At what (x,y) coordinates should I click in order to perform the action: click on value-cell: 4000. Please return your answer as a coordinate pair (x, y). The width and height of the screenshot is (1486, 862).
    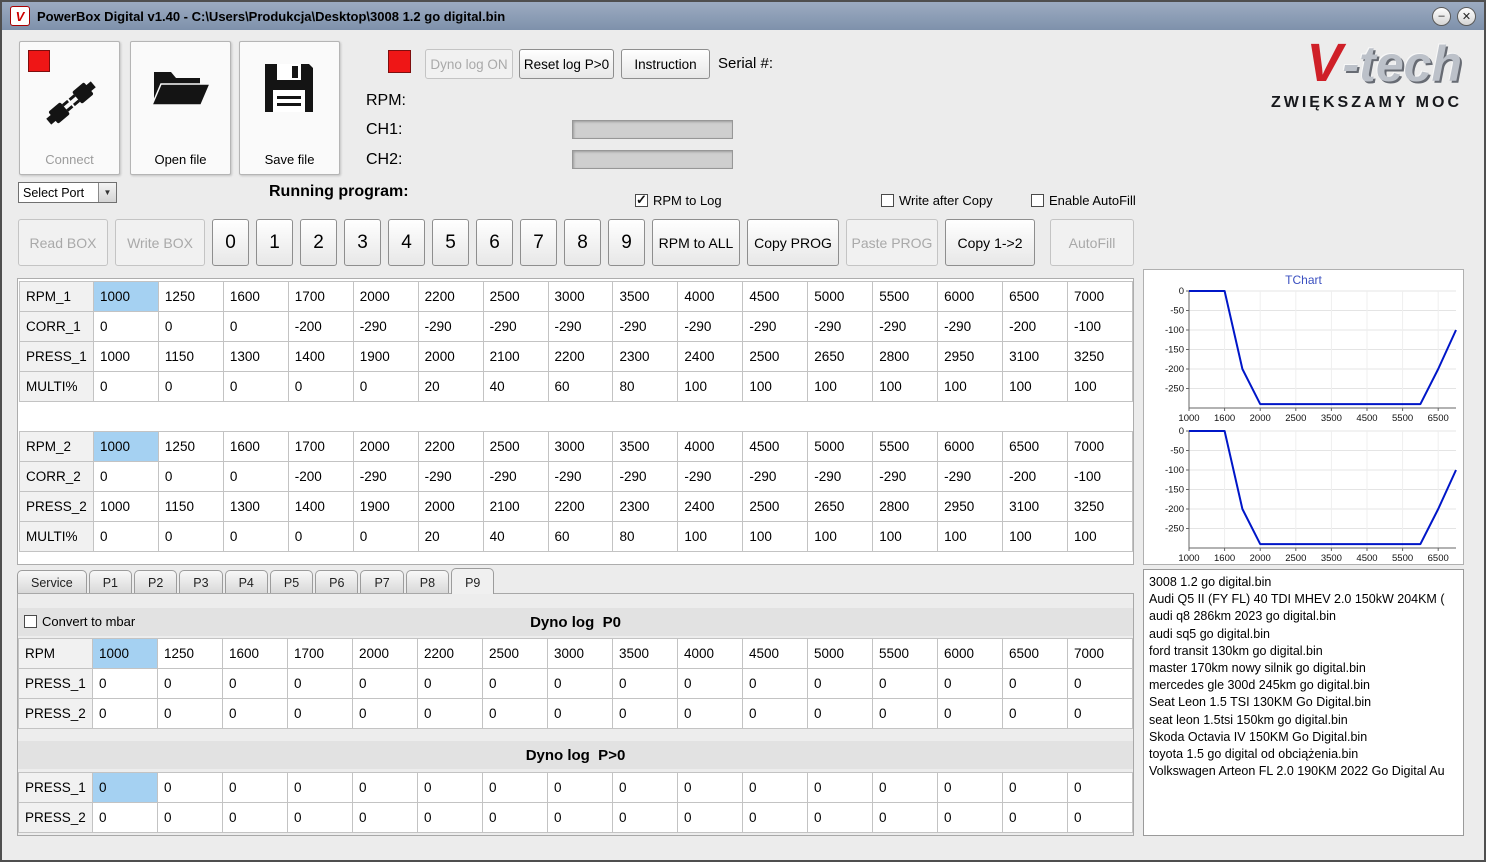
    Looking at the image, I should click on (710, 446).